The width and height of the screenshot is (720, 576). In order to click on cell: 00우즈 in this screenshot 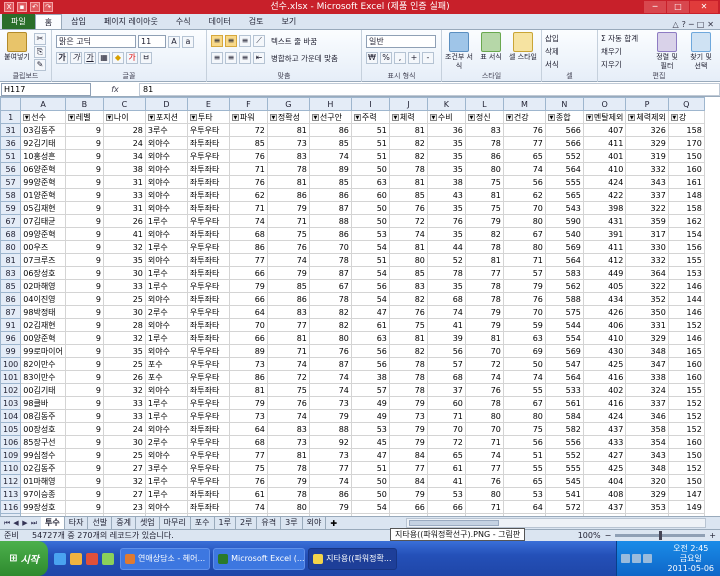, I will do `click(43, 247)`.